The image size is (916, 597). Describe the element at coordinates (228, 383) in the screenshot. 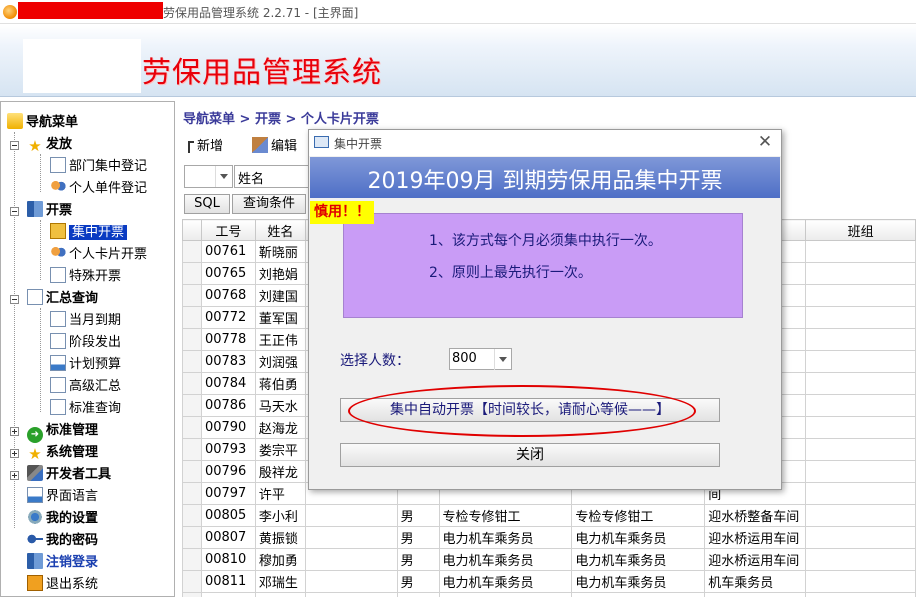

I see `table-cell: 00784` at that location.